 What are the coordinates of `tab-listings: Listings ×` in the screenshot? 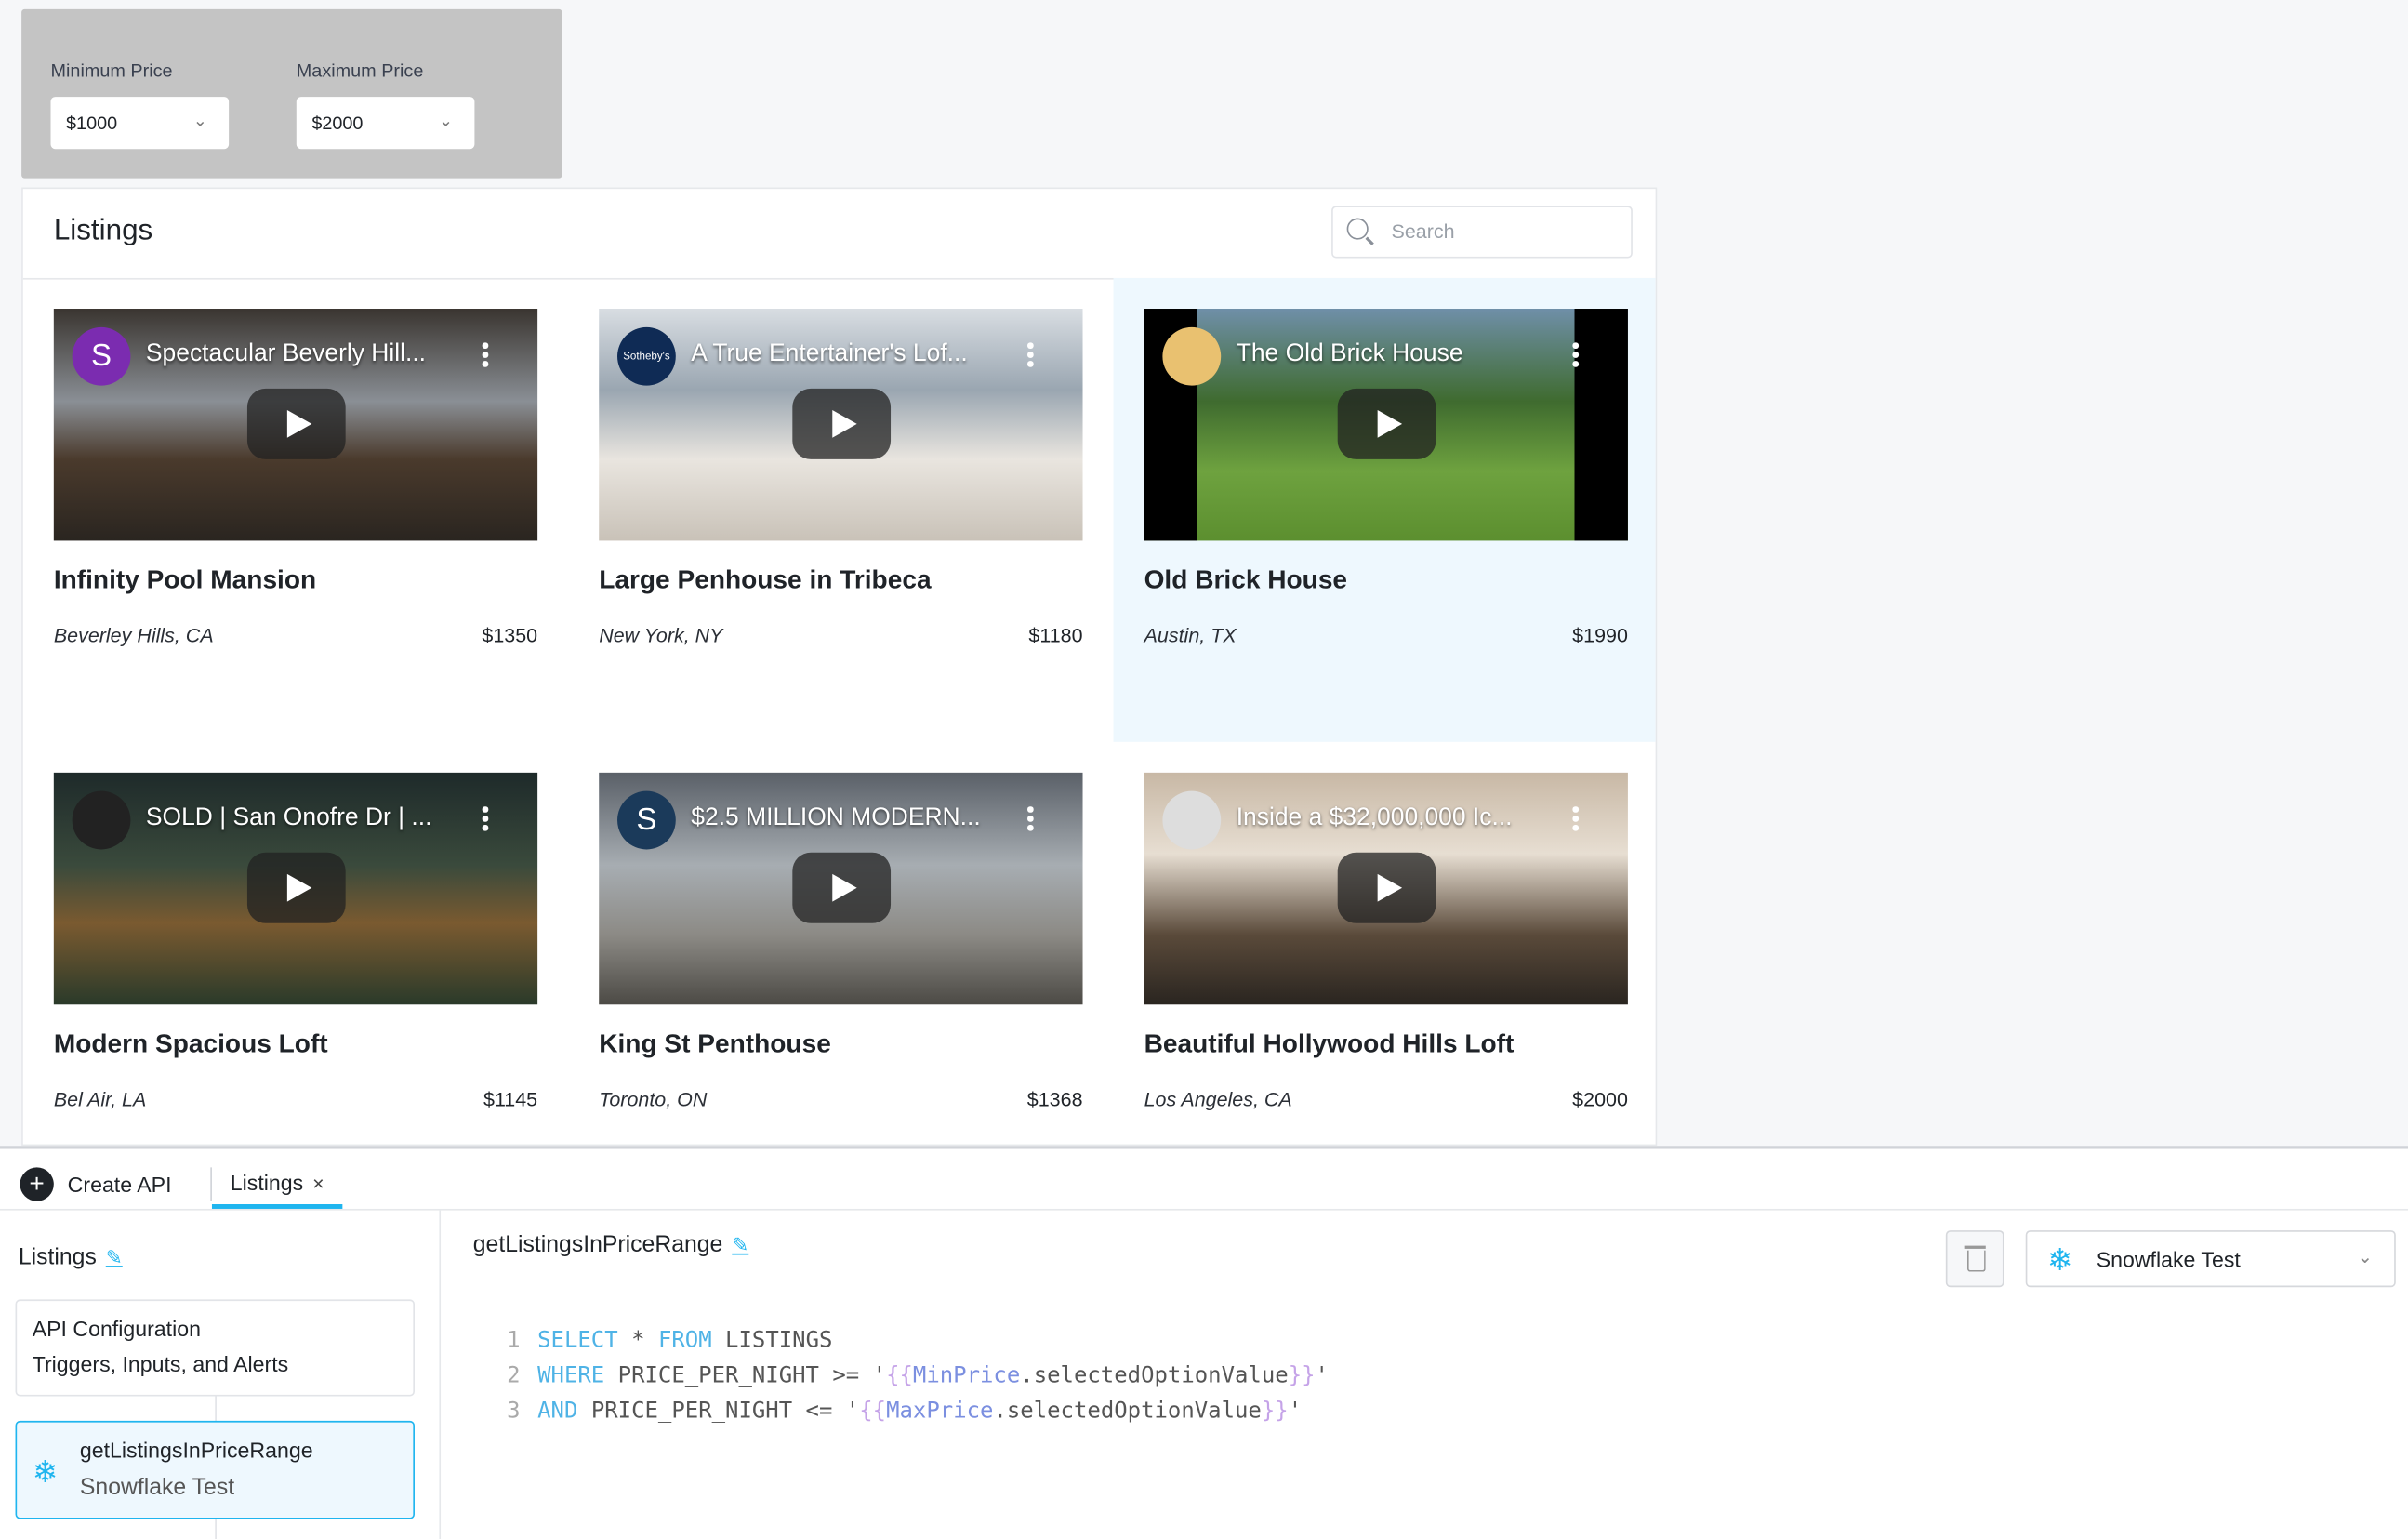 It's located at (277, 1179).